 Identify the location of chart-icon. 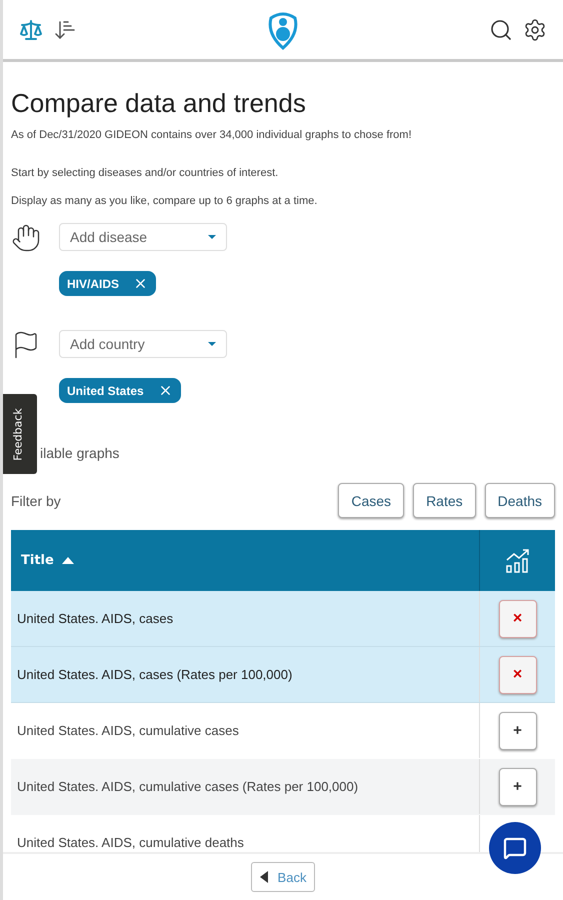
(517, 561).